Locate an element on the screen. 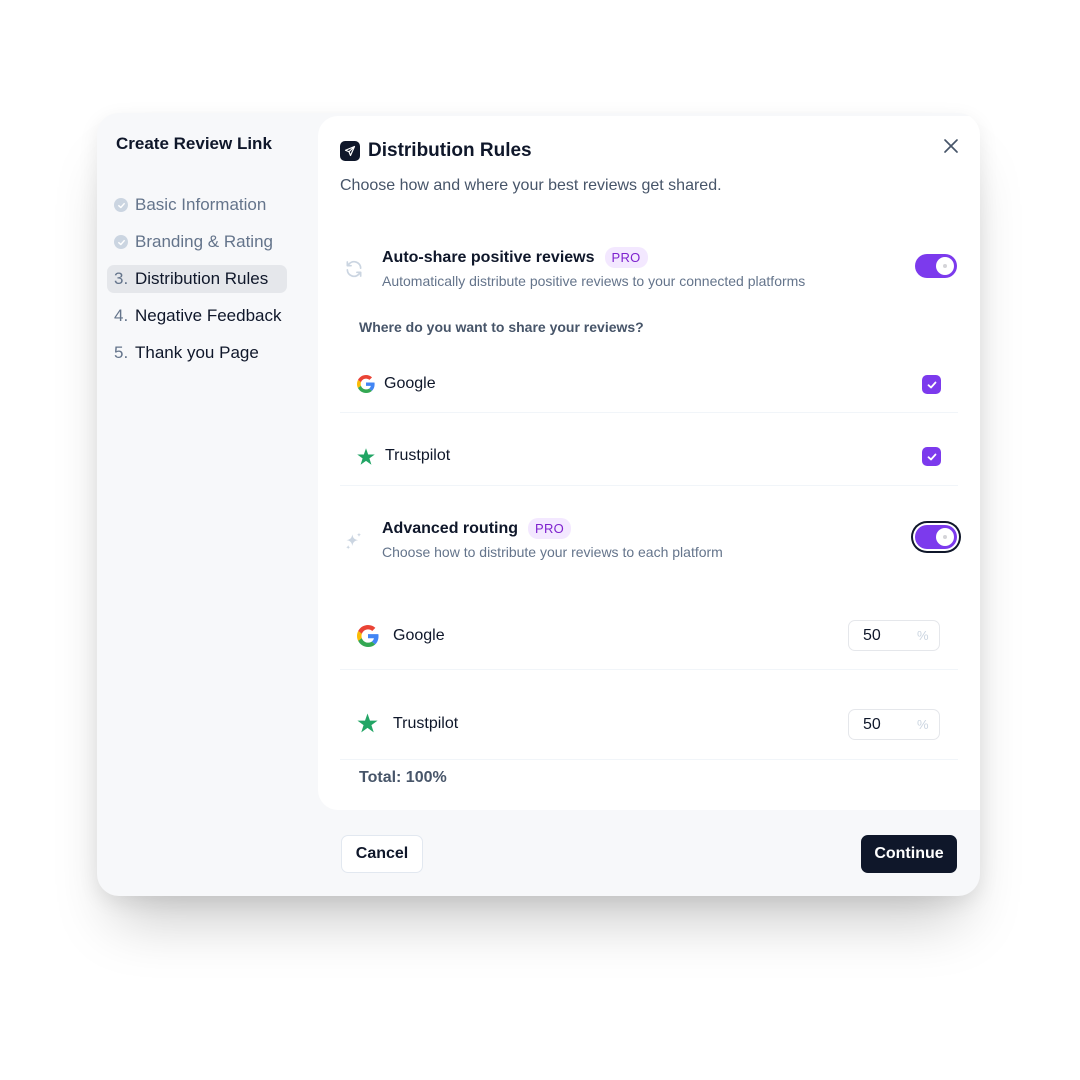 The image size is (1080, 1080). step-thank-you-page: 5. Thank you Page is located at coordinates (197, 353).